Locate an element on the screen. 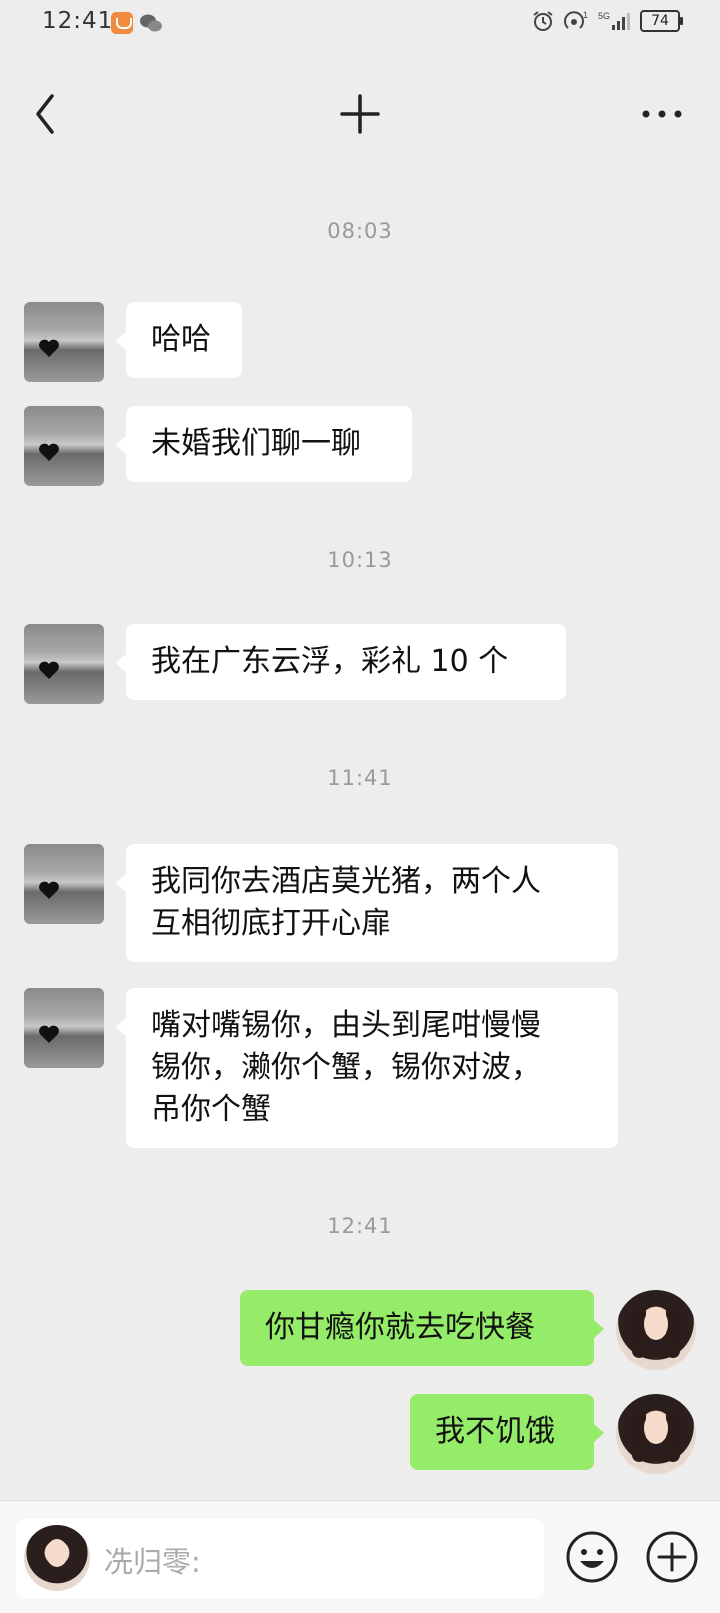 The height and width of the screenshot is (1613, 720). message-bubble: 哈哈 is located at coordinates (179, 340).